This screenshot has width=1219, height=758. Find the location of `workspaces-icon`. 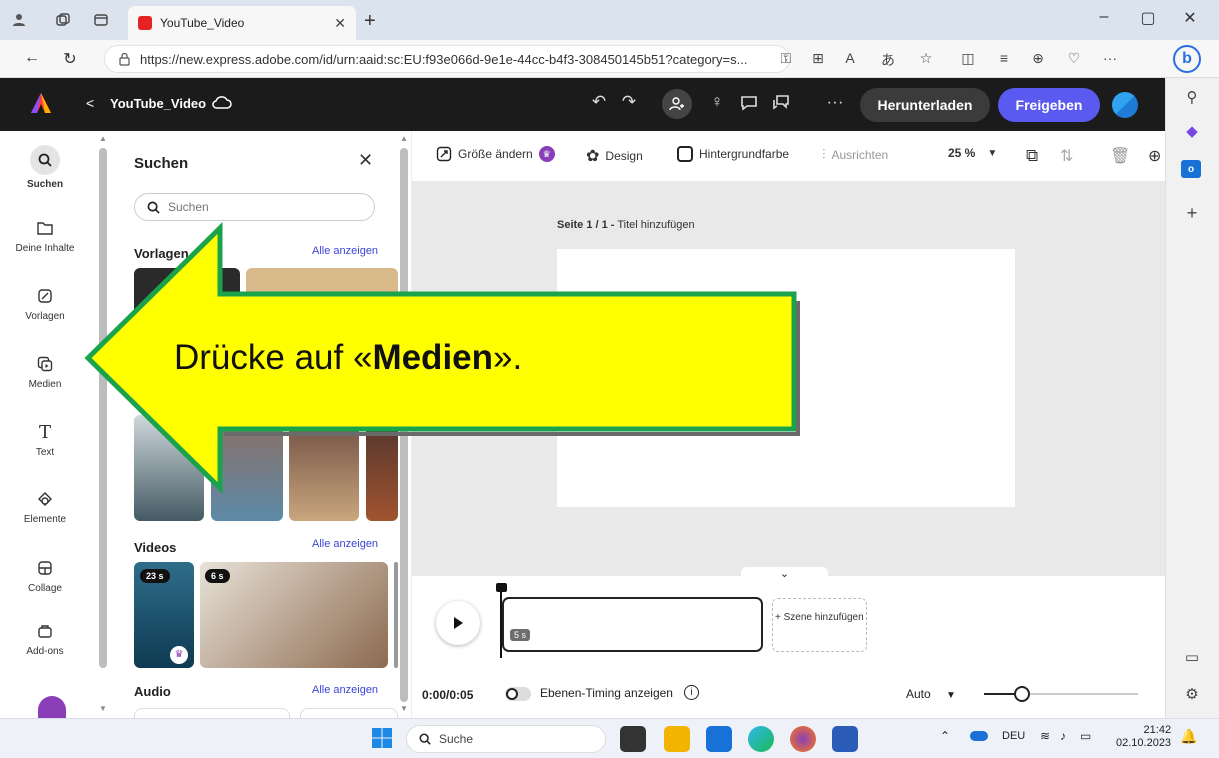

workspaces-icon is located at coordinates (63, 20).